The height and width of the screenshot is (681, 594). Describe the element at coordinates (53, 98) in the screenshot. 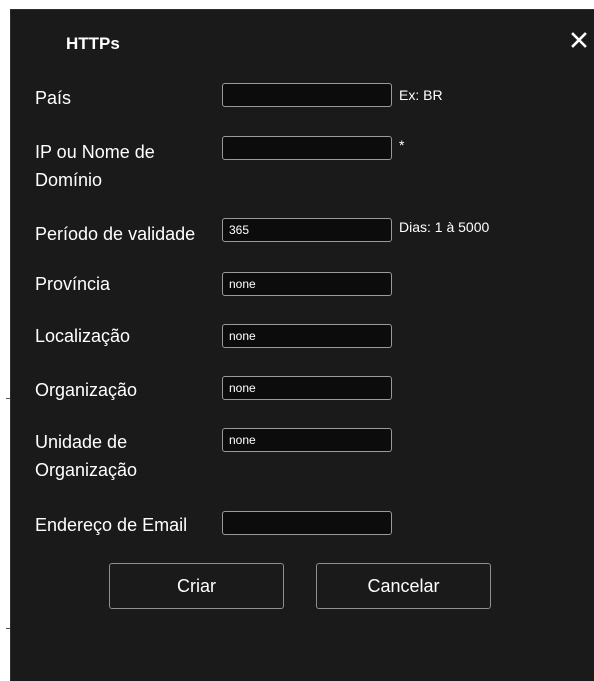

I see `country-label: País` at that location.